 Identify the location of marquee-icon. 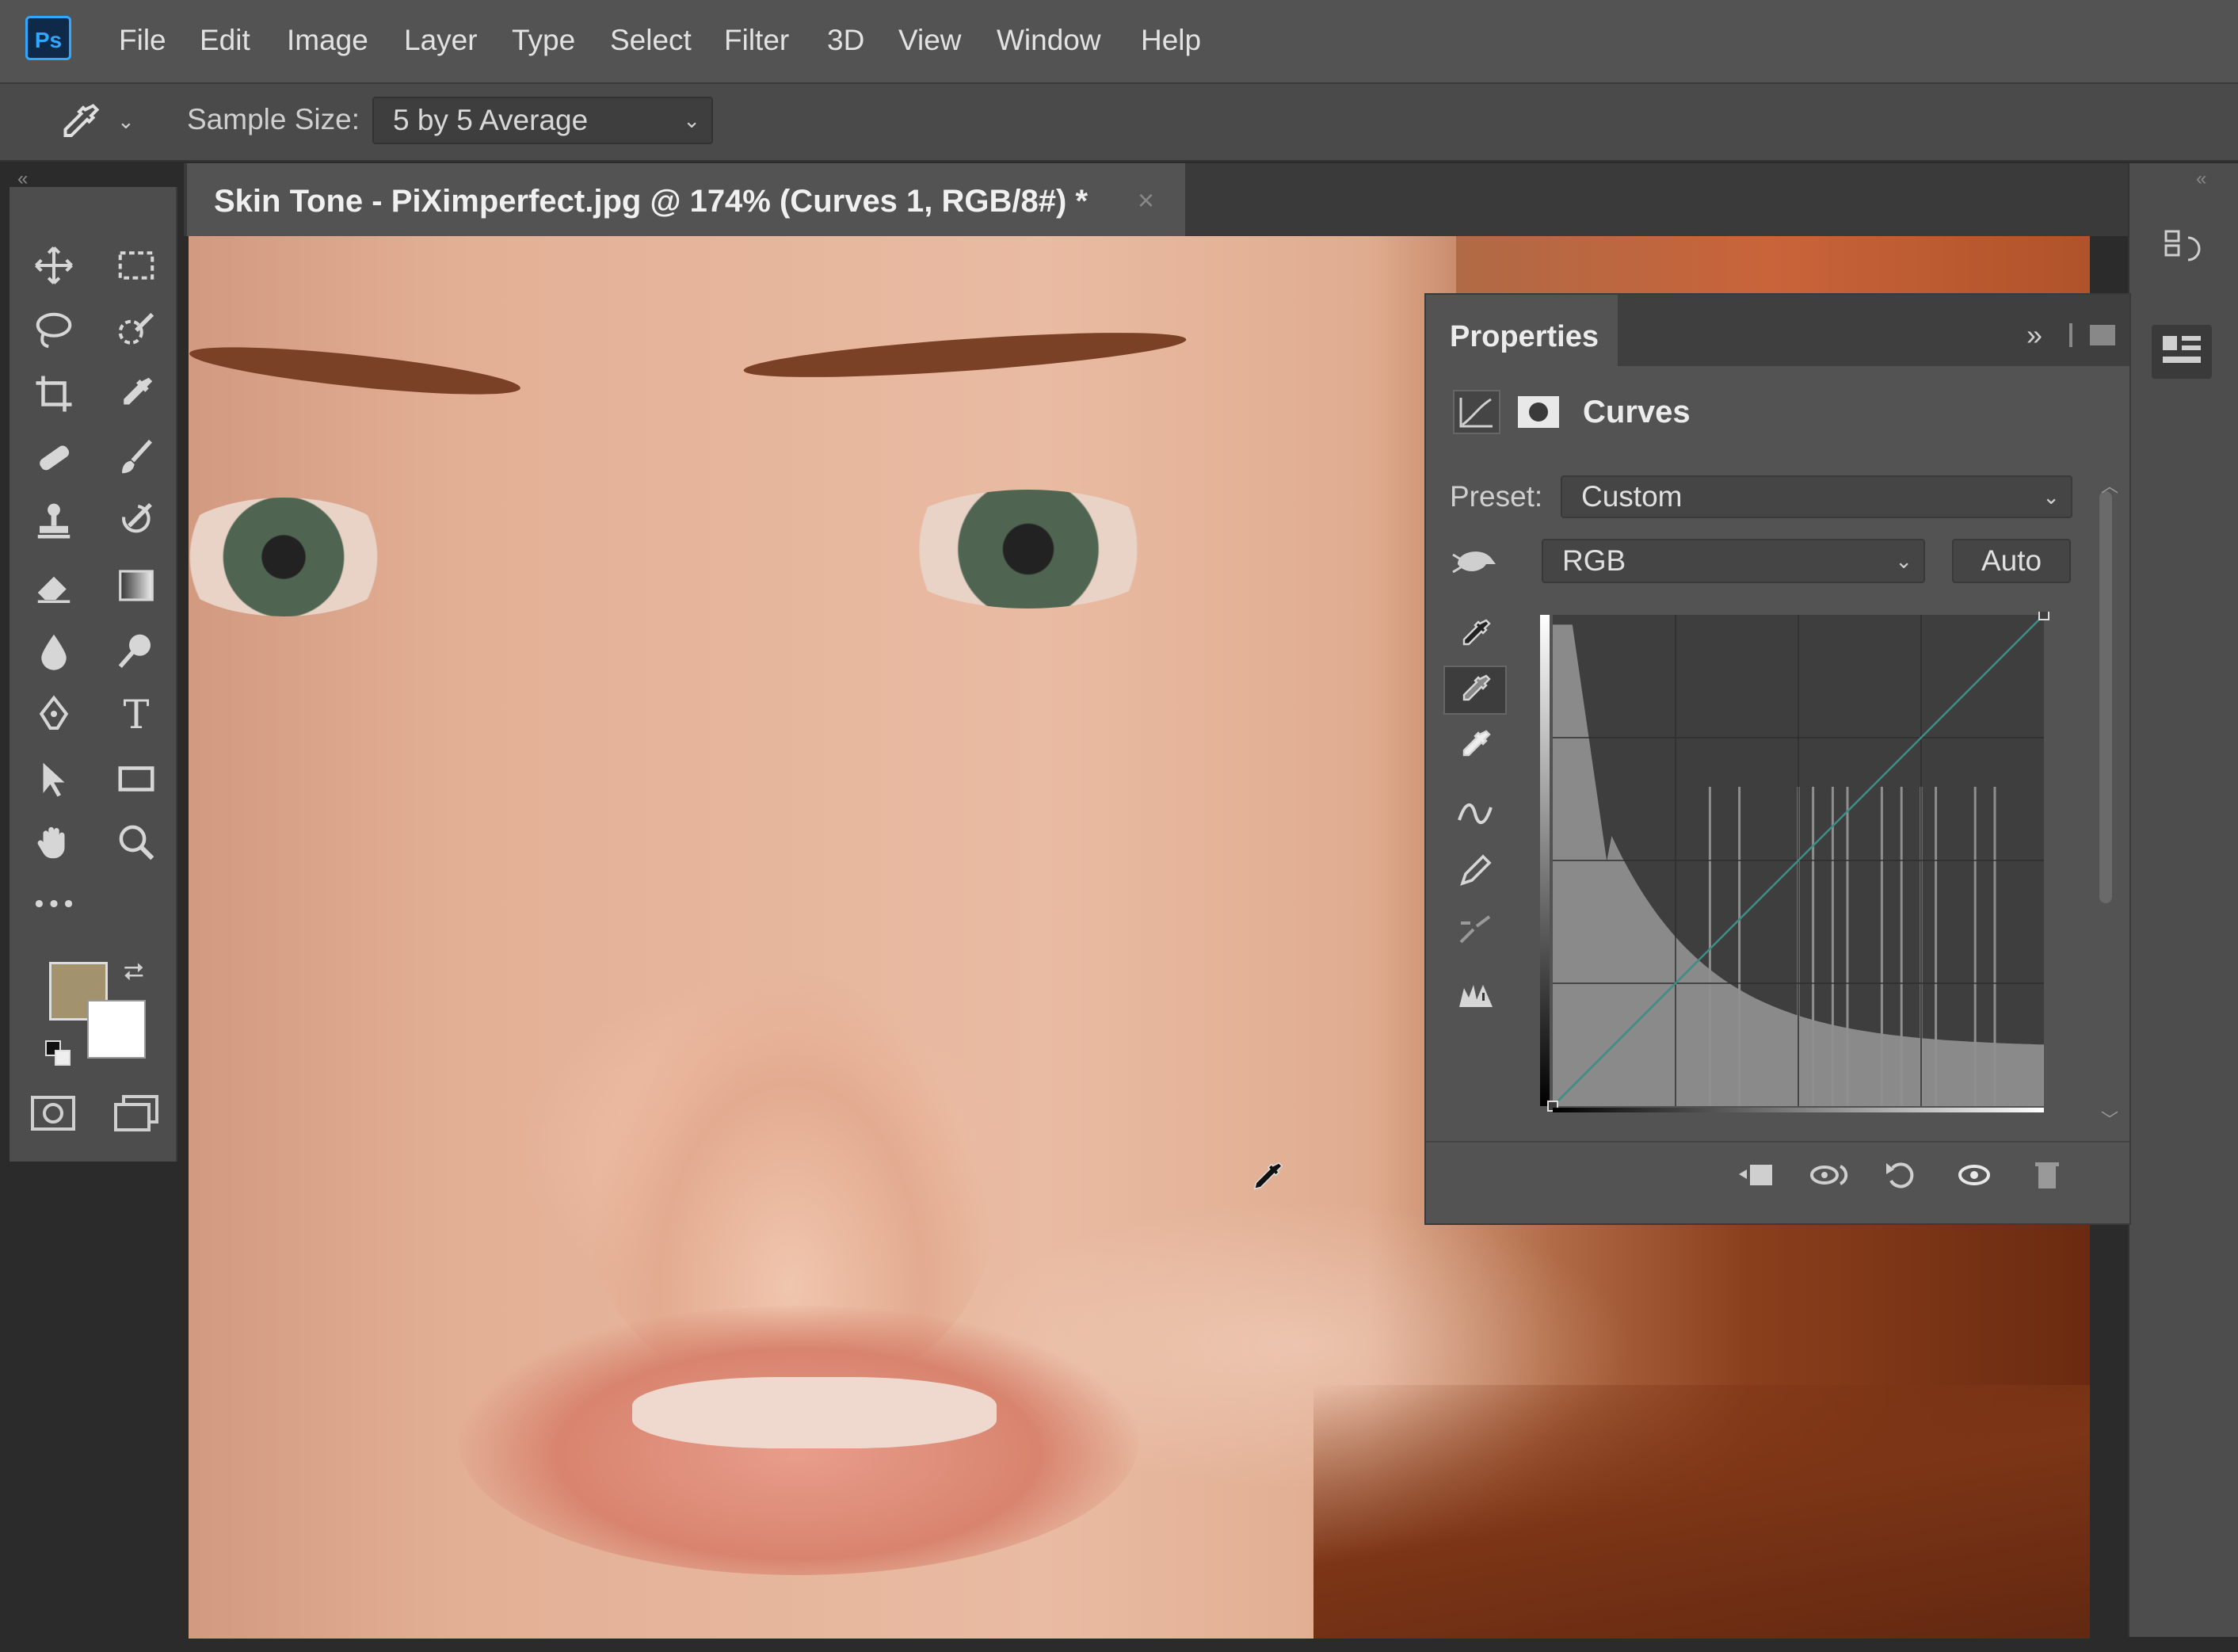
(136, 265).